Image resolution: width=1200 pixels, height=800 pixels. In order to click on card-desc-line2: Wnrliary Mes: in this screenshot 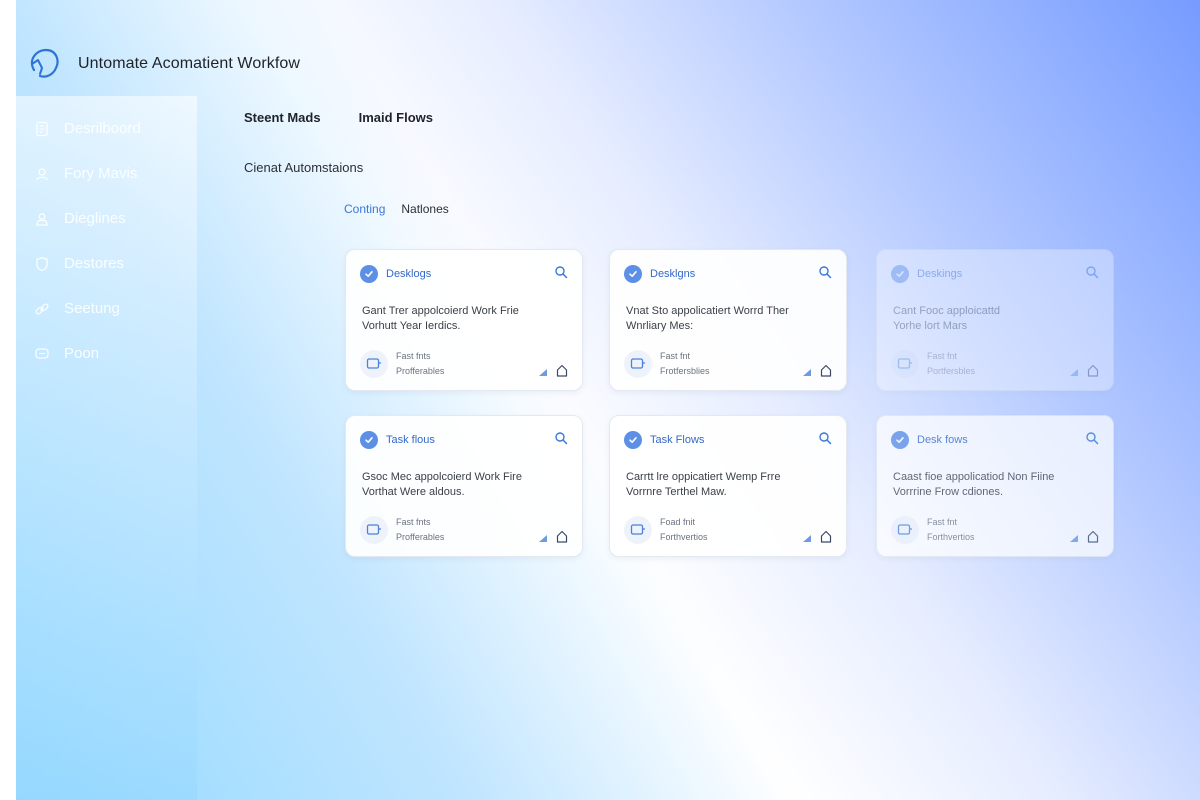, I will do `click(660, 326)`.